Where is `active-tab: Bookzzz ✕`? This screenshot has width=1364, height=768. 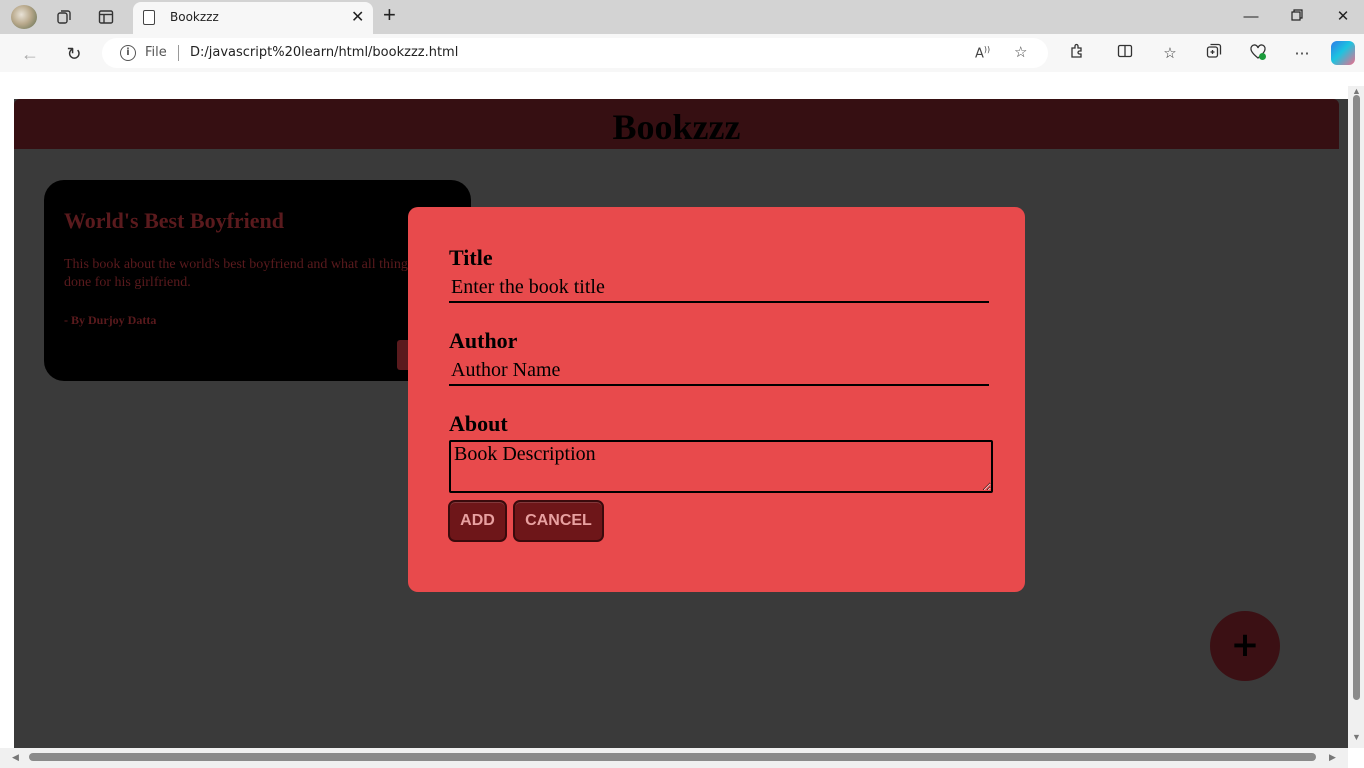 active-tab: Bookzzz ✕ is located at coordinates (253, 18).